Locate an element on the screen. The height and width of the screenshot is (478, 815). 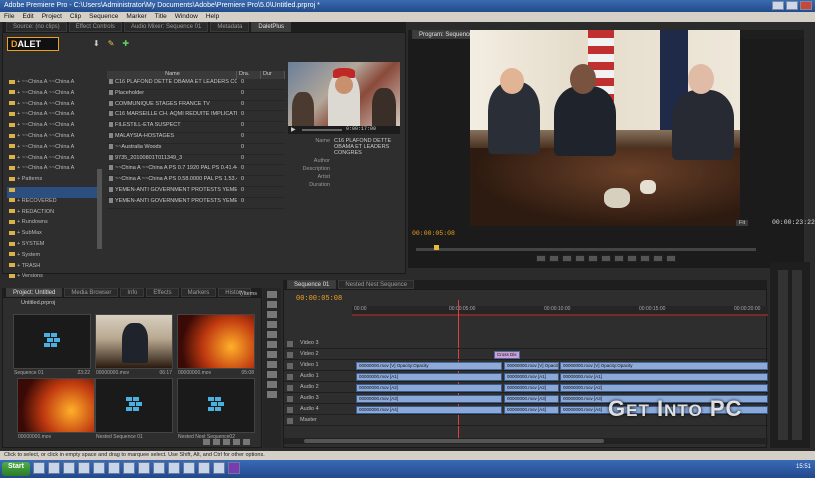
tree-item: + RECOVERED is located at coordinates (53, 203).